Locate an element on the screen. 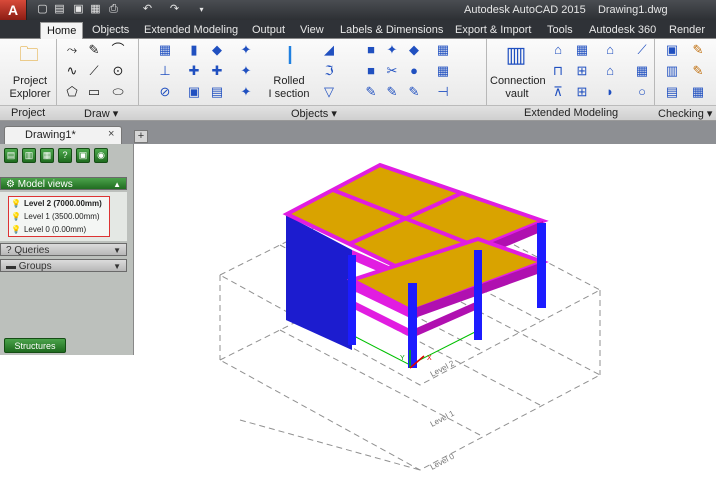 Image resolution: width=716 pixels, height=477 pixels. bend-icon: ◆ is located at coordinates (414, 50).